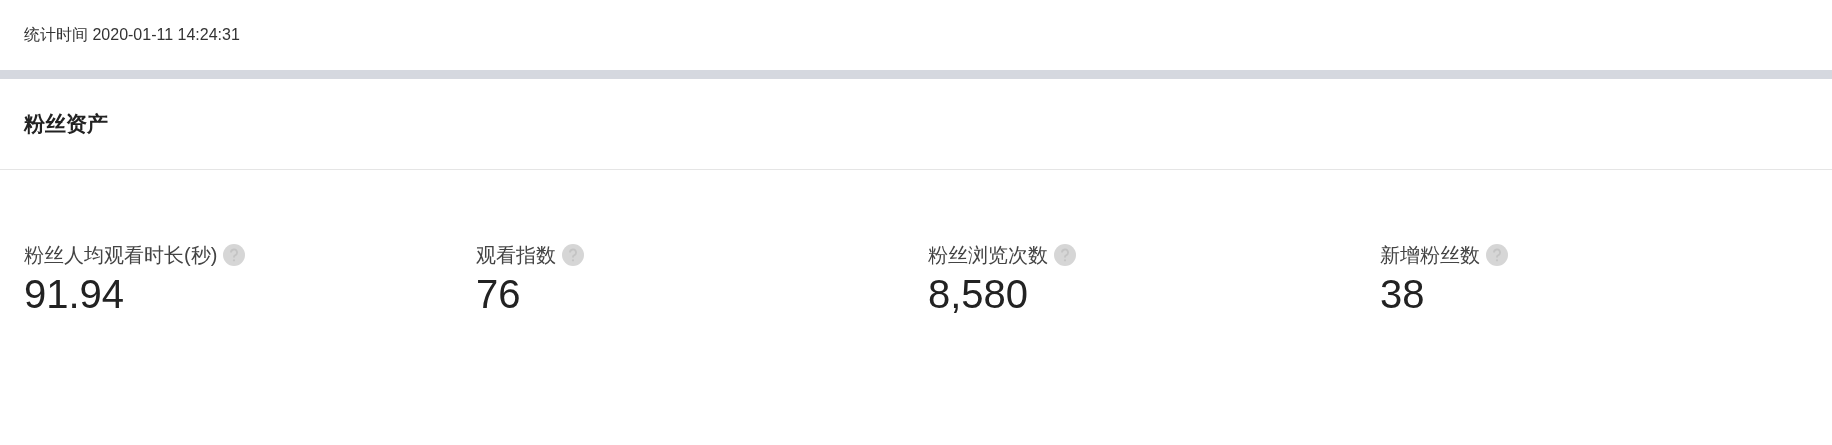  I want to click on metric-value: 38, so click(1402, 294).